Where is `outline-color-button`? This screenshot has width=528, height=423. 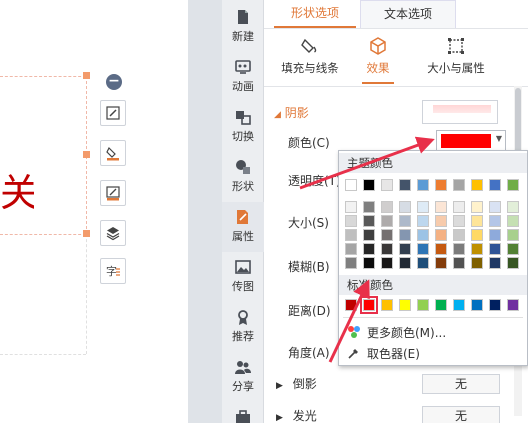
outline-color-button is located at coordinates (113, 193).